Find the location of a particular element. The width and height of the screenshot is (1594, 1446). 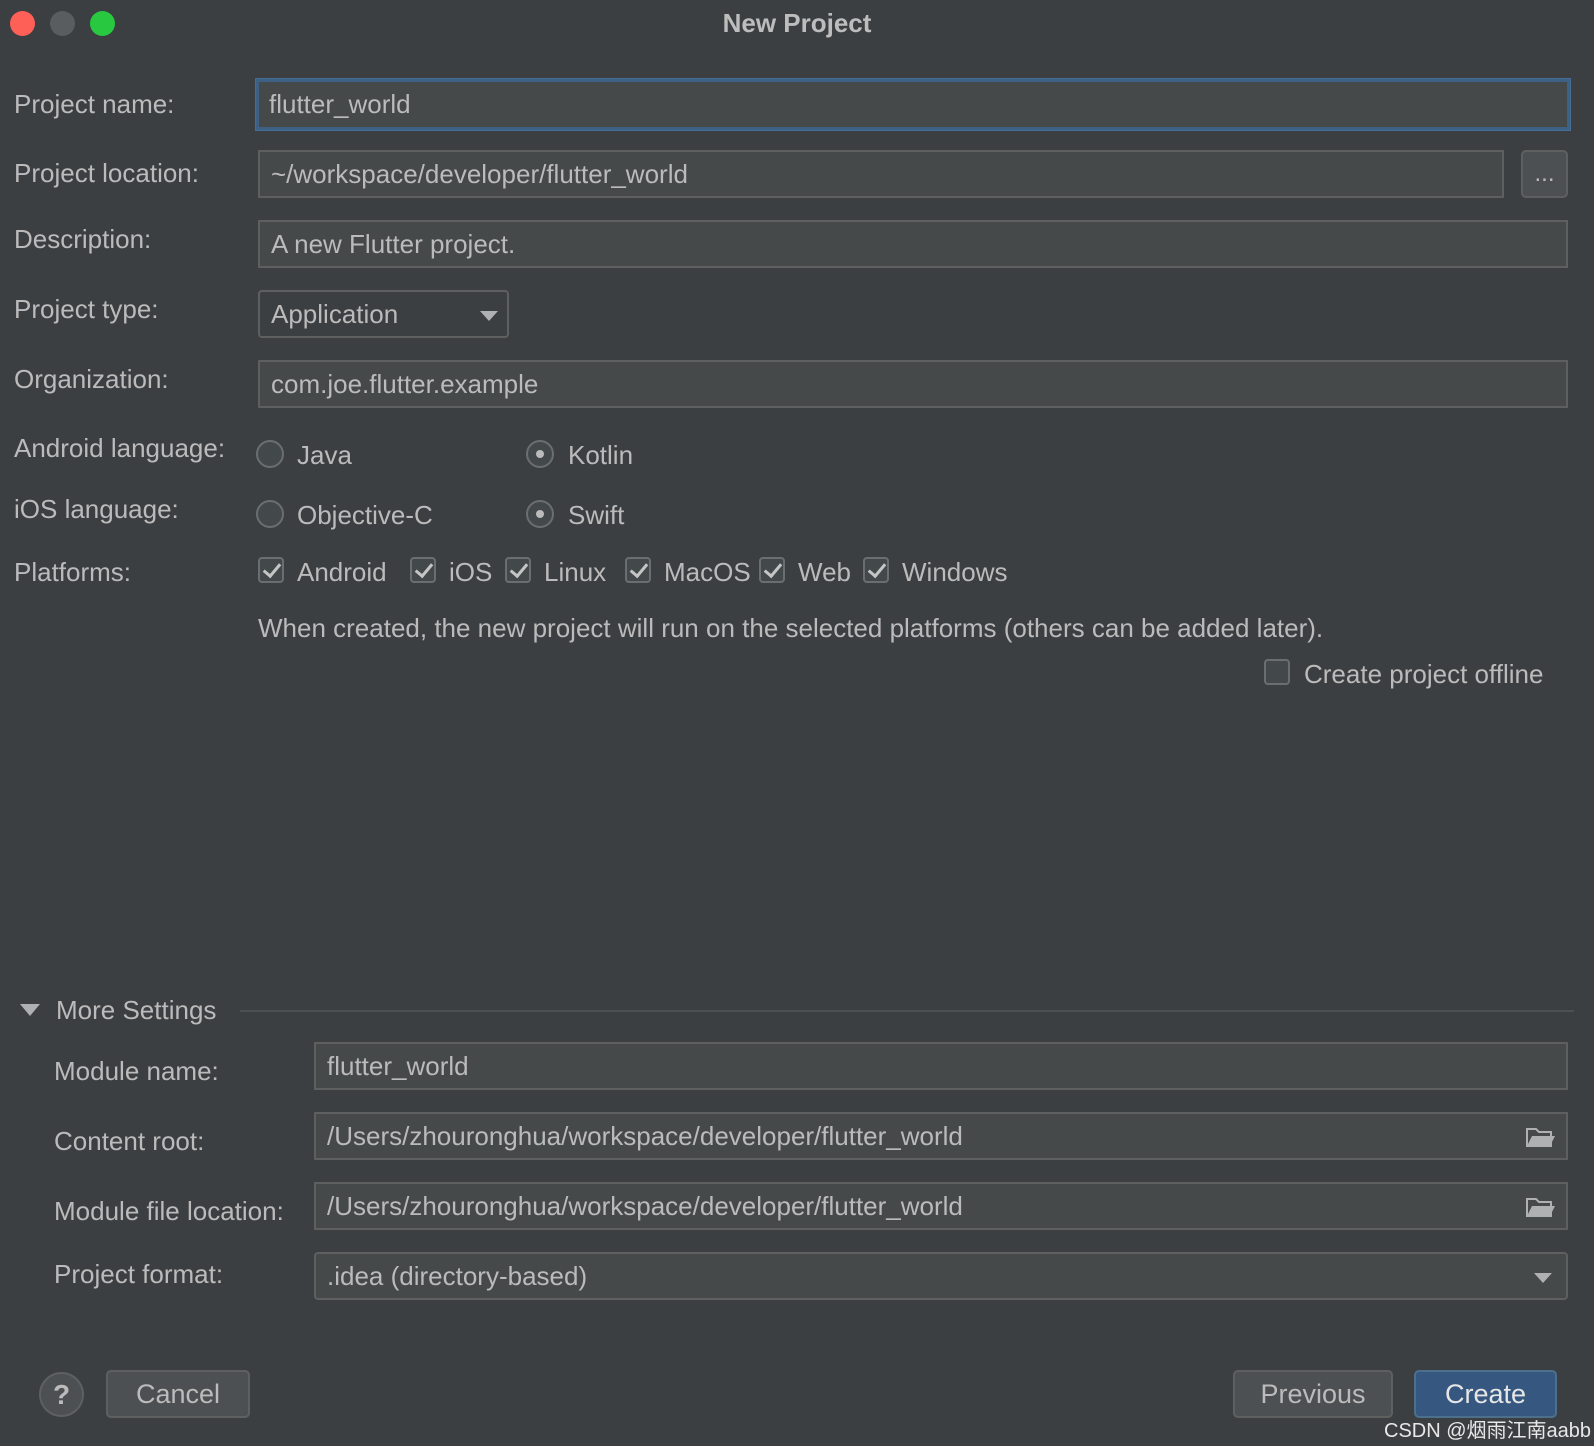

module-file-location-label: Module file location: is located at coordinates (169, 1211).